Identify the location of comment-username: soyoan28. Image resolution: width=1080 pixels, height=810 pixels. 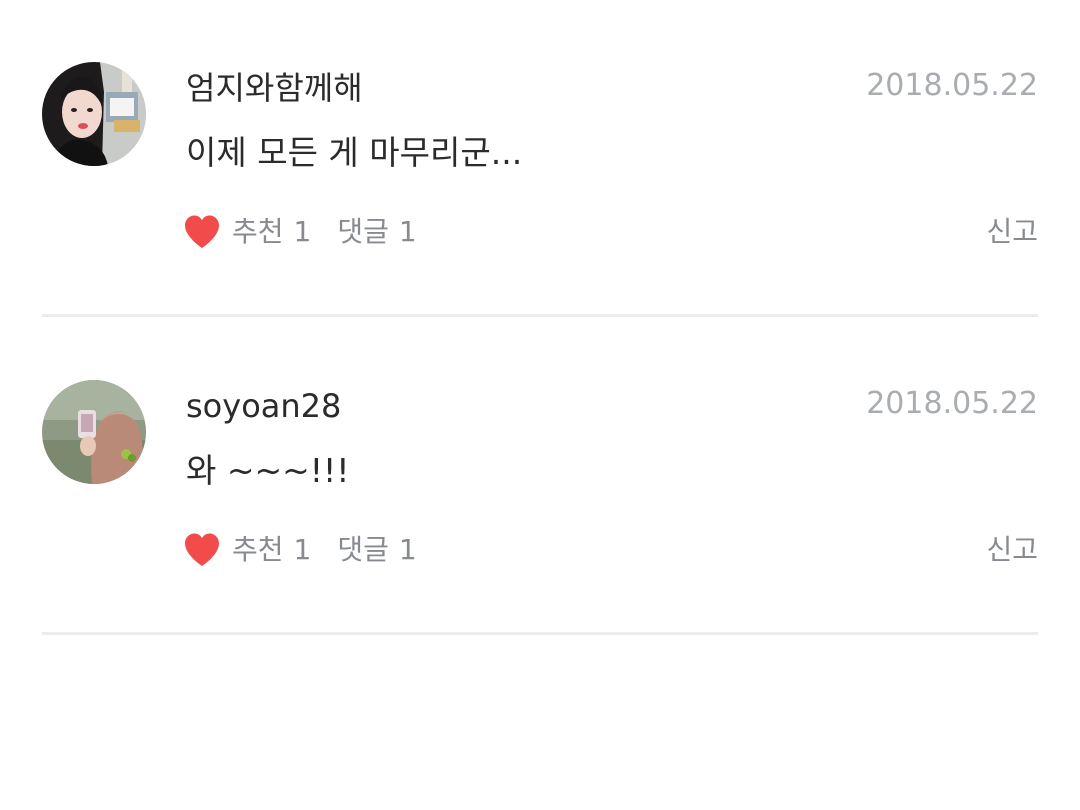
(263, 406).